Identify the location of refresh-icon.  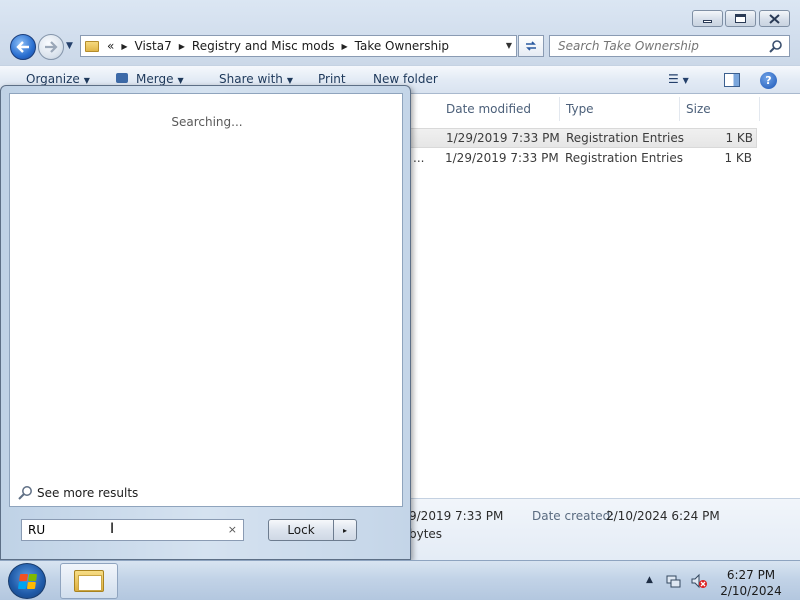
(531, 46).